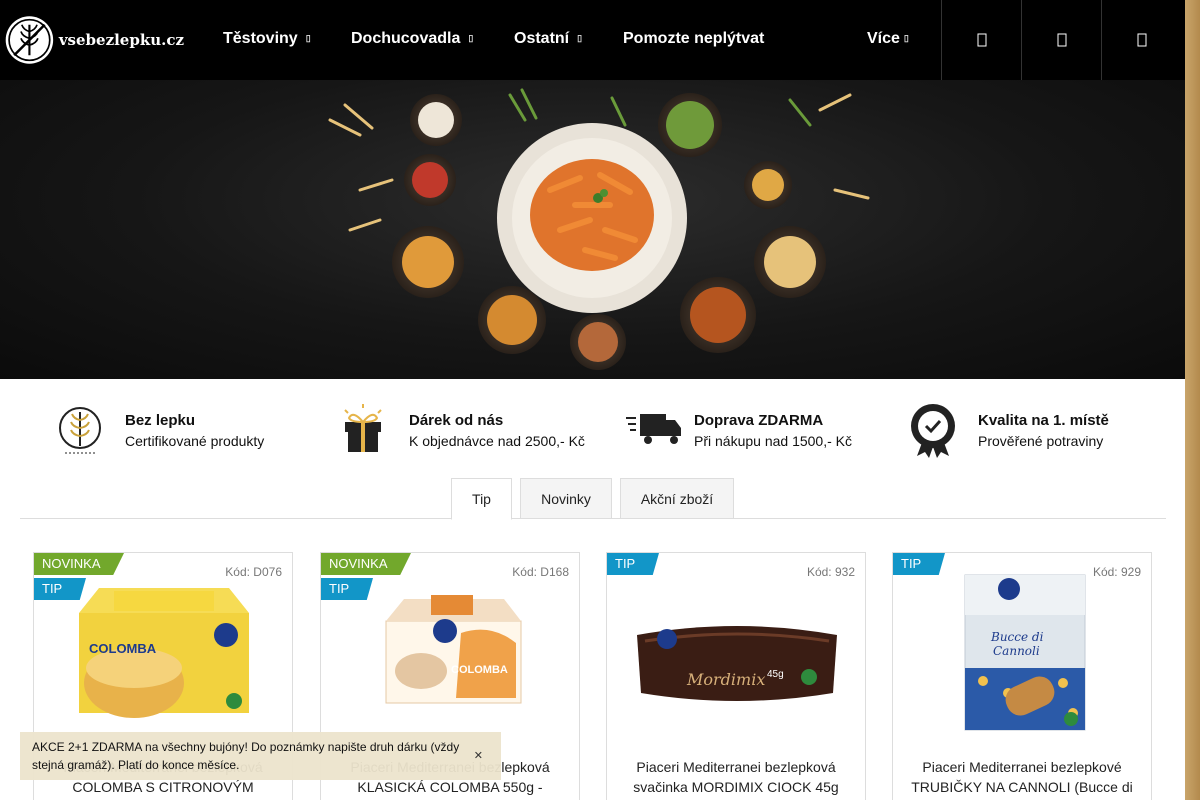  What do you see at coordinates (1017, 637) in the screenshot?
I see `svg-text: Bucce di` at bounding box center [1017, 637].